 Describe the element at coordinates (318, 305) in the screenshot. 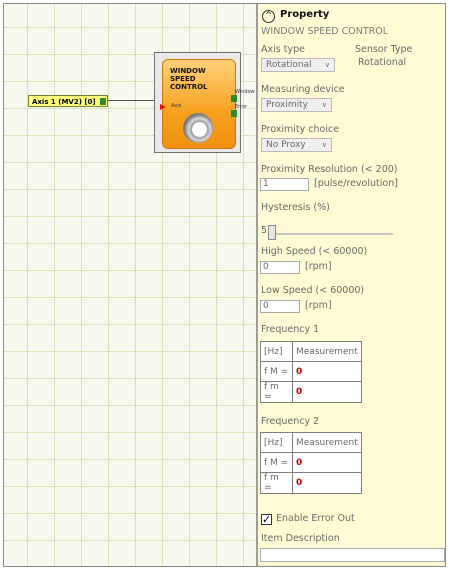

I see `low-speed-unit: [rpm]` at that location.